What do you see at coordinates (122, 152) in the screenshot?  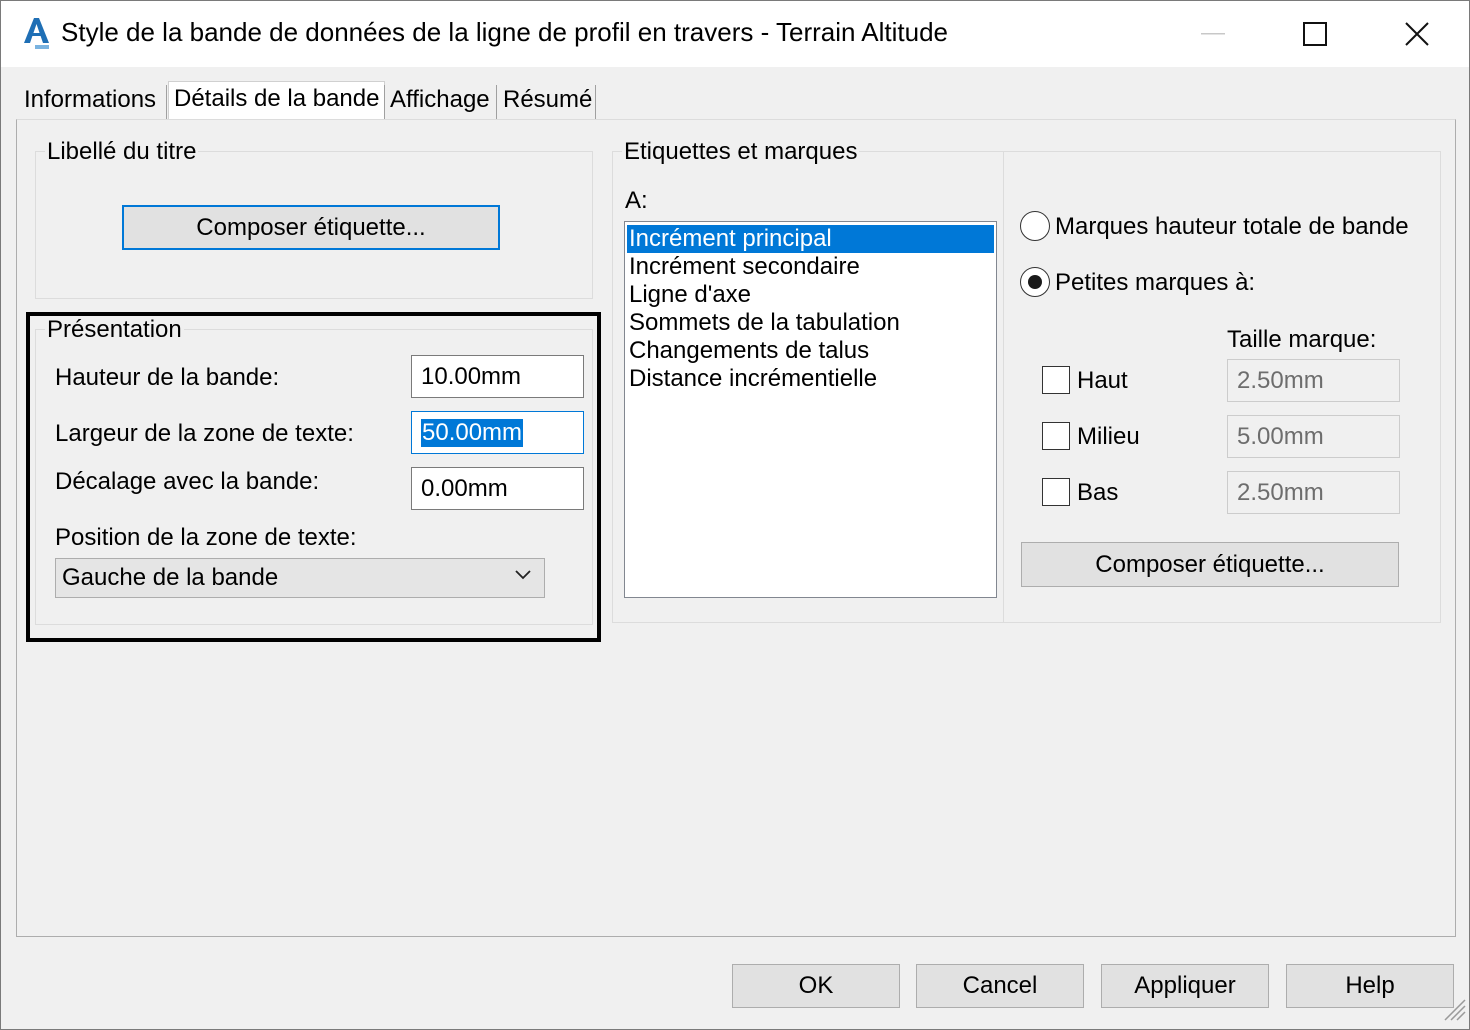 I see `title-label-group-title: Libellé du titre` at bounding box center [122, 152].